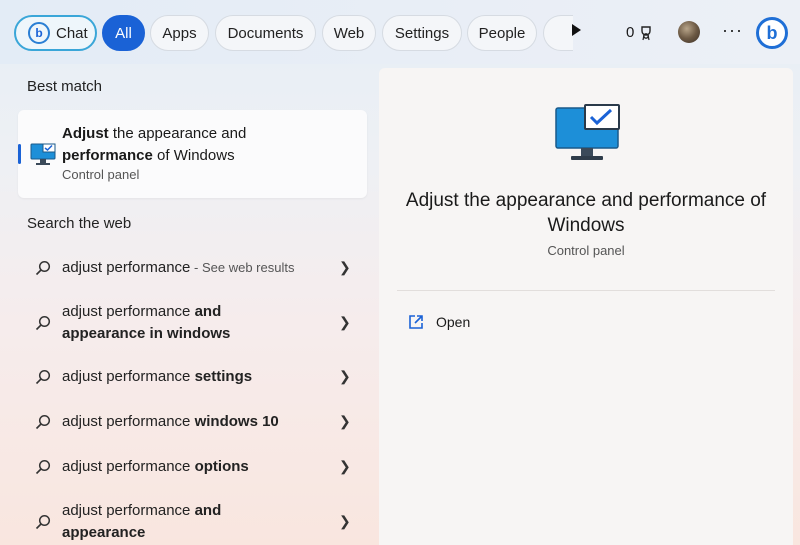 The width and height of the screenshot is (800, 545). I want to click on tab-chat: b Chat, so click(55, 33).